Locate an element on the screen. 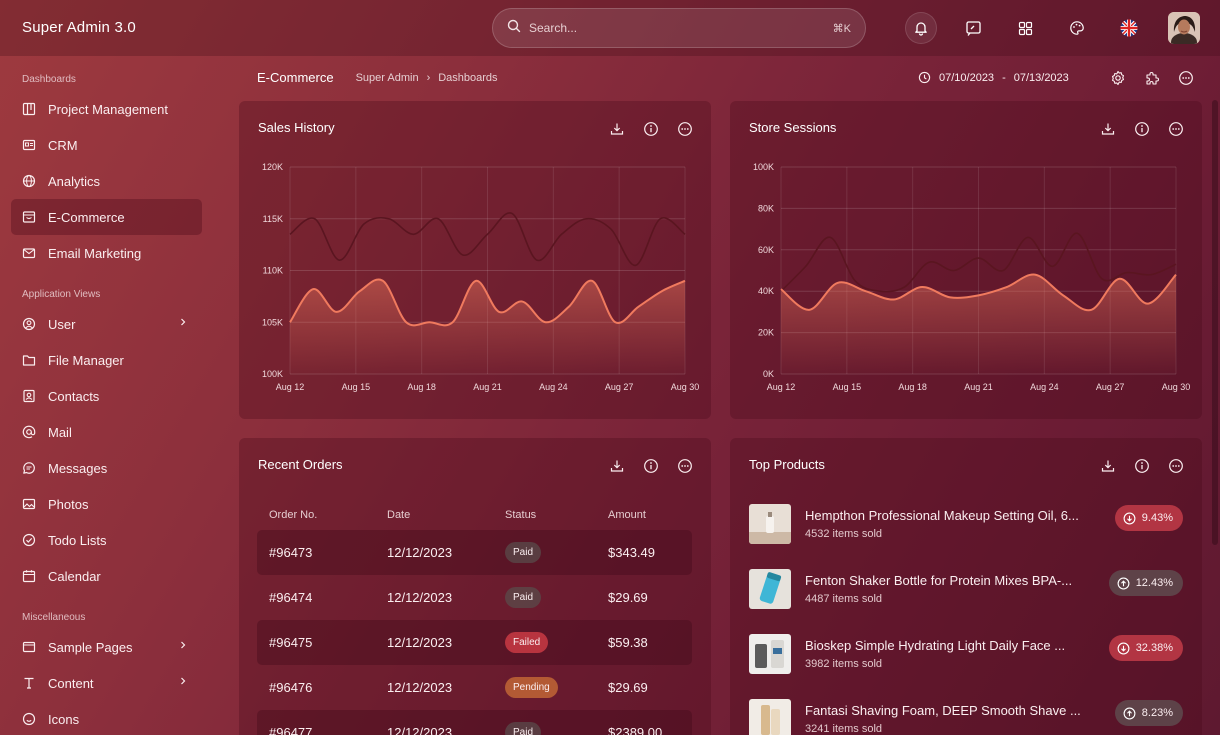 The image size is (1220, 735). sidebar-item-label: Email Marketing is located at coordinates (95, 253).